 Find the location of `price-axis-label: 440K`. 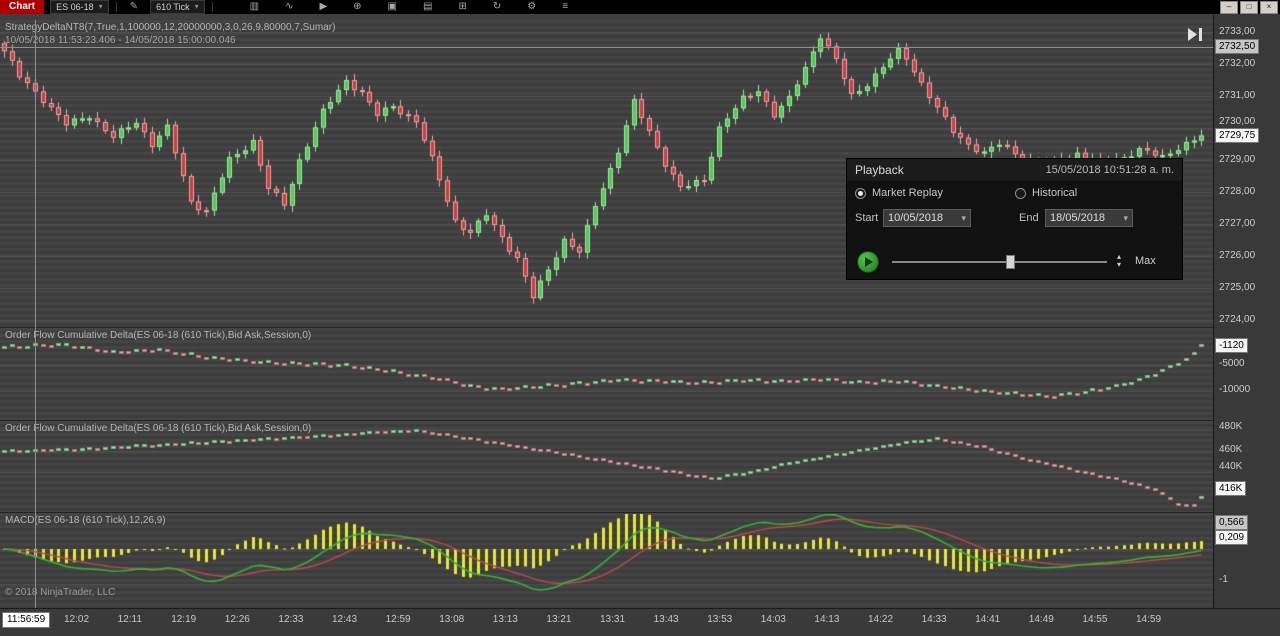

price-axis-label: 440K is located at coordinates (1231, 466).